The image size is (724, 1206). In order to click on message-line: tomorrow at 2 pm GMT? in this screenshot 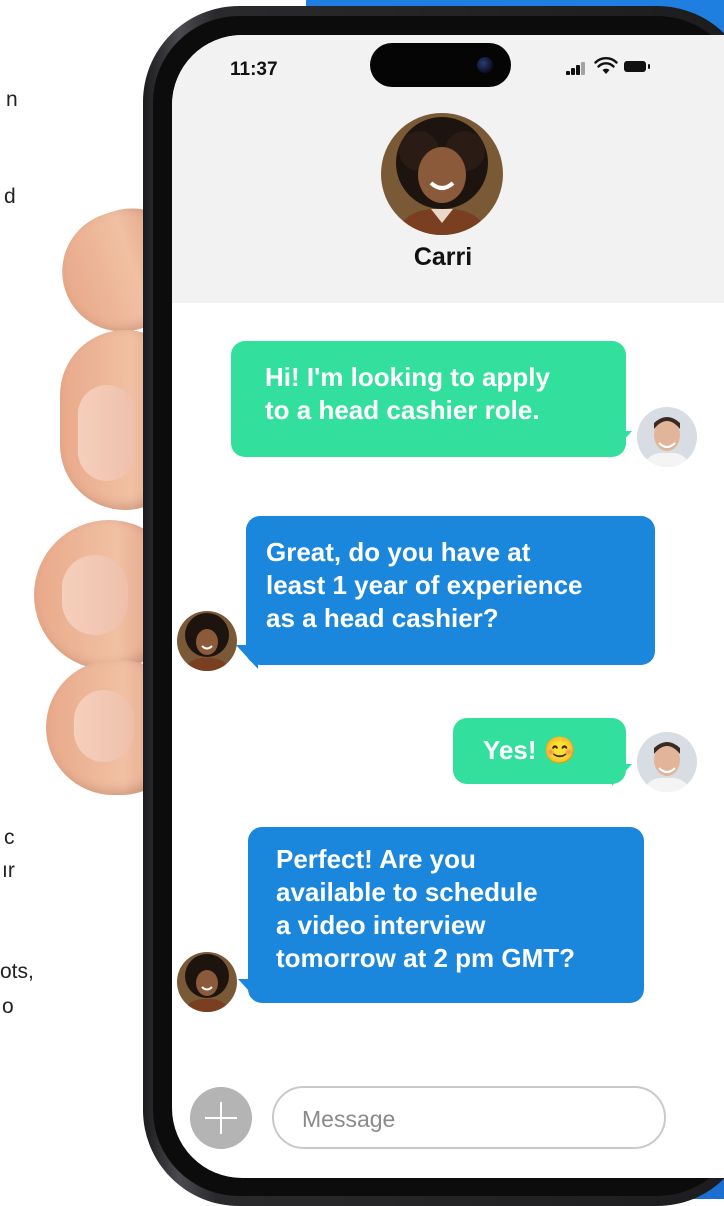, I will do `click(425, 958)`.